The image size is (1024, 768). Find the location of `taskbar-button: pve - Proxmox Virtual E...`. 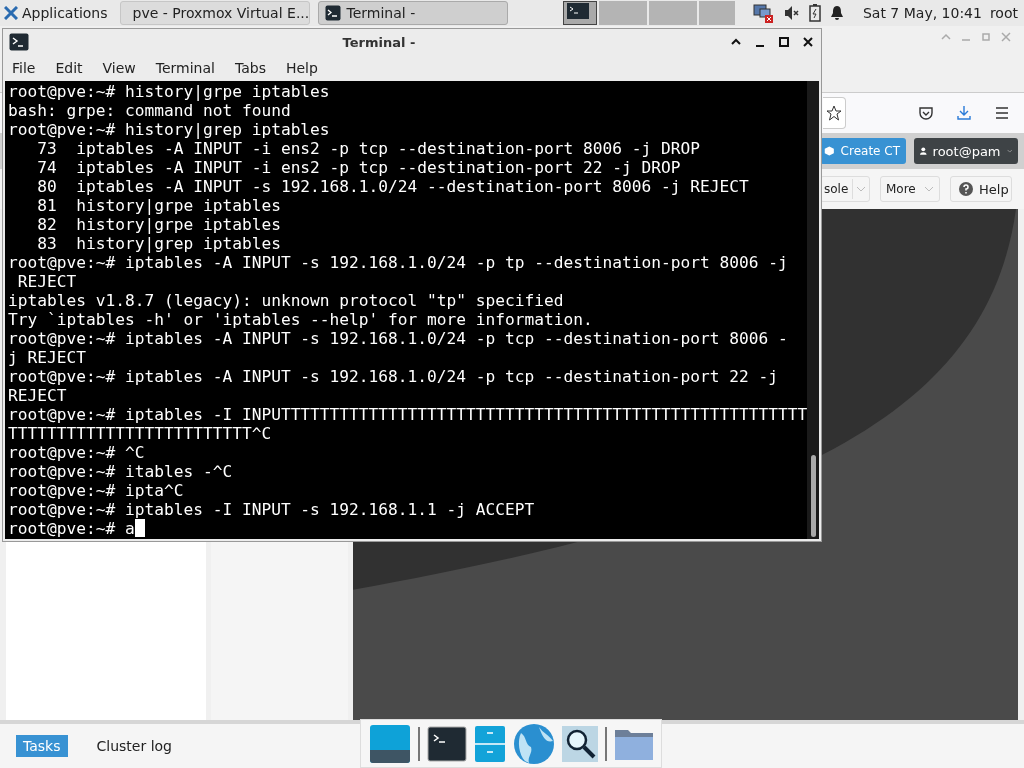

taskbar-button: pve - Proxmox Virtual E... is located at coordinates (214, 13).